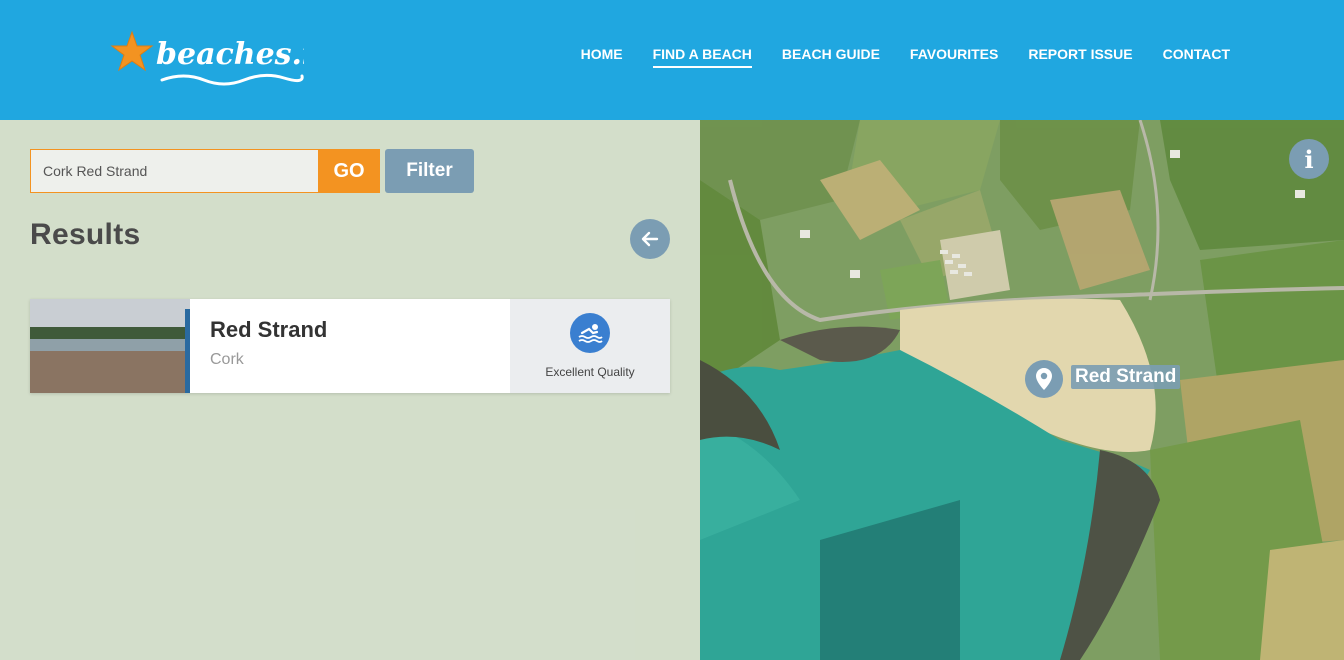 This screenshot has width=1344, height=660. Describe the element at coordinates (1126, 377) in the screenshot. I see `map-marker-label: Red Strand` at that location.